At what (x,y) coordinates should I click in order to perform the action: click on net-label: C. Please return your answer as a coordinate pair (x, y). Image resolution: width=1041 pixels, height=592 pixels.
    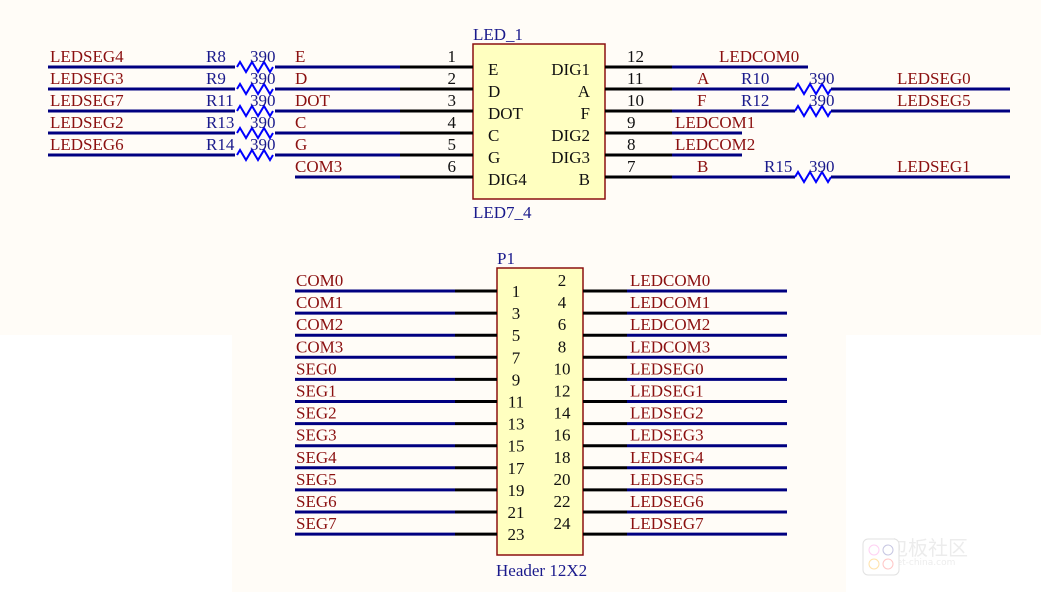
    Looking at the image, I should click on (300, 122).